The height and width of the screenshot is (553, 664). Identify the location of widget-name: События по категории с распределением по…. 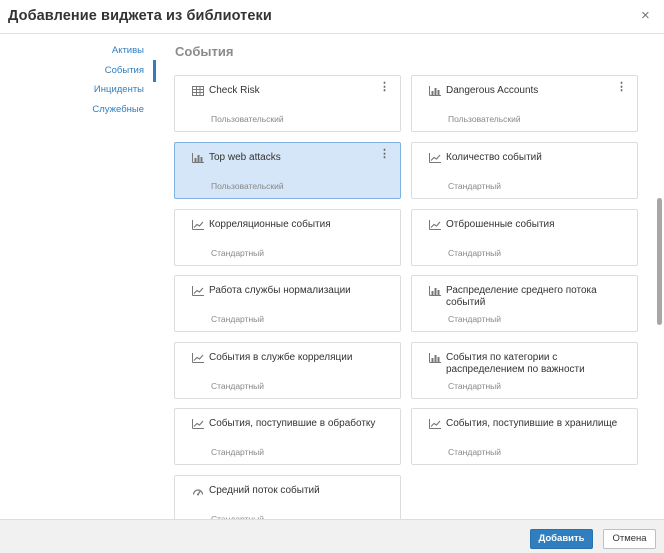
(515, 363).